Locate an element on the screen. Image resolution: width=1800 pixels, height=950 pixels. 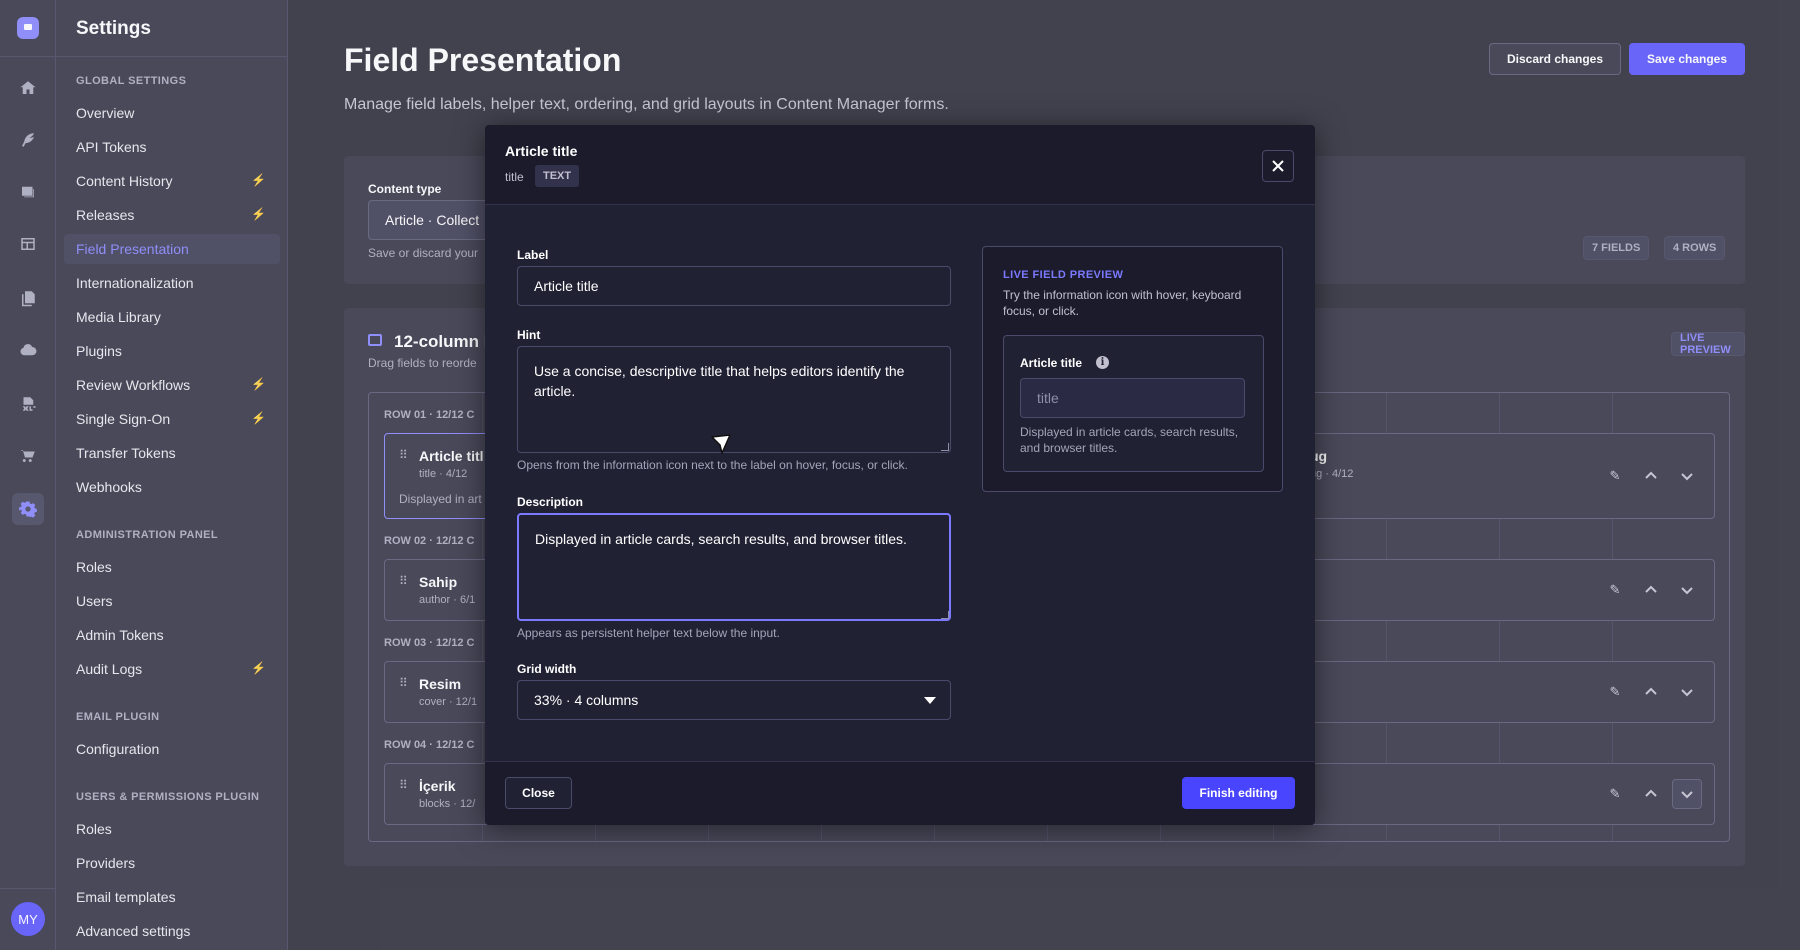
preview-input: title is located at coordinates (1132, 398).